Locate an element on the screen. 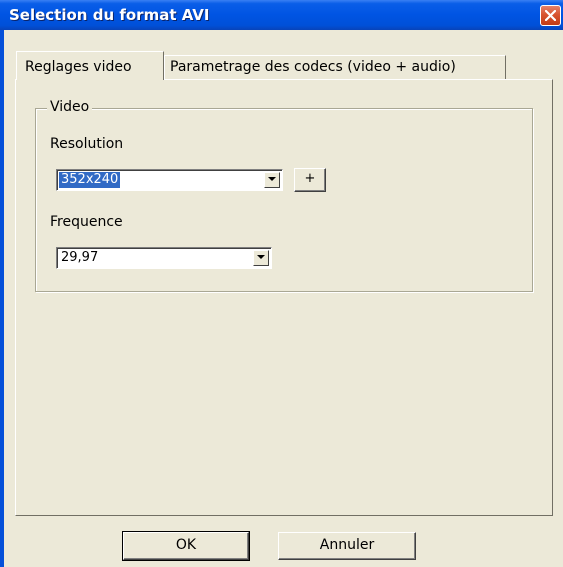 The image size is (563, 567). resolution-value: 352x240 is located at coordinates (89, 180).